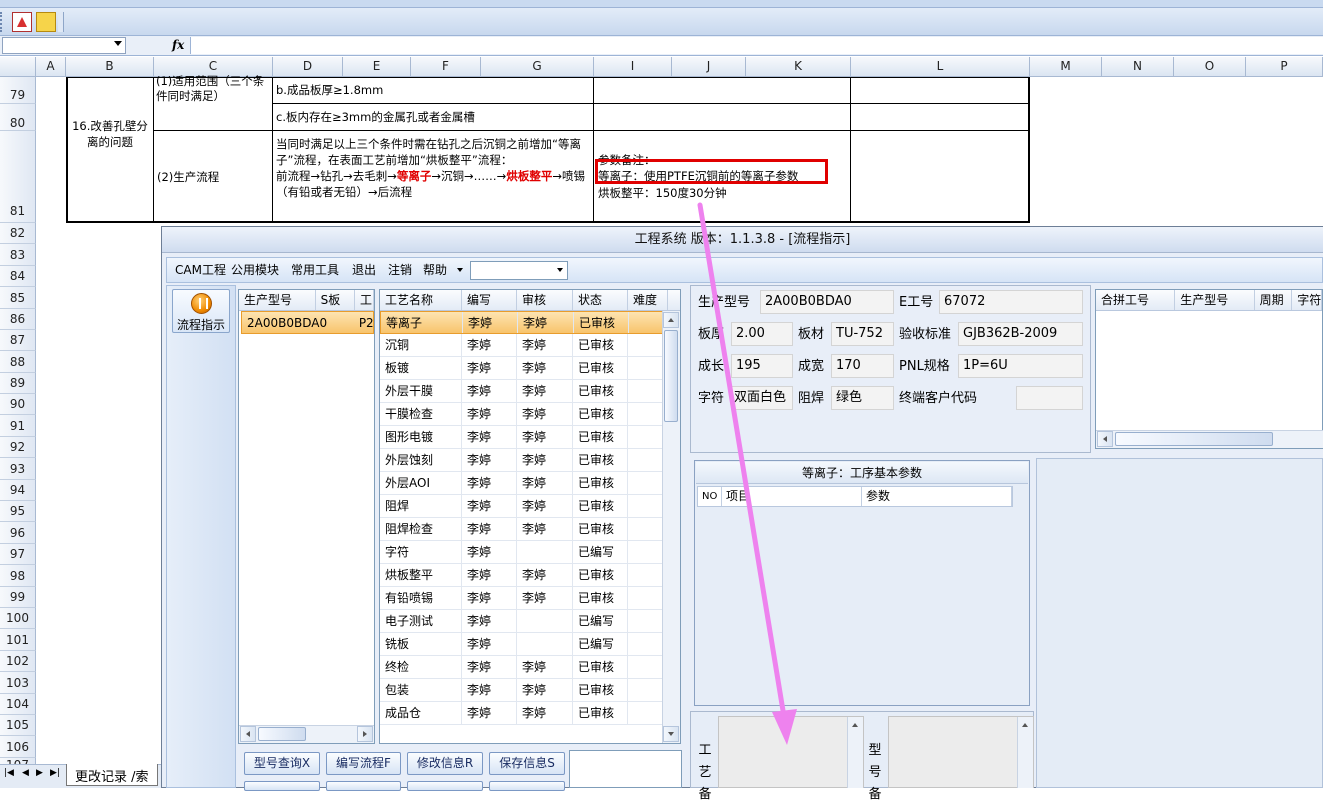 The width and height of the screenshot is (1323, 806). I want to click on fx-icon: fx, so click(180, 45).